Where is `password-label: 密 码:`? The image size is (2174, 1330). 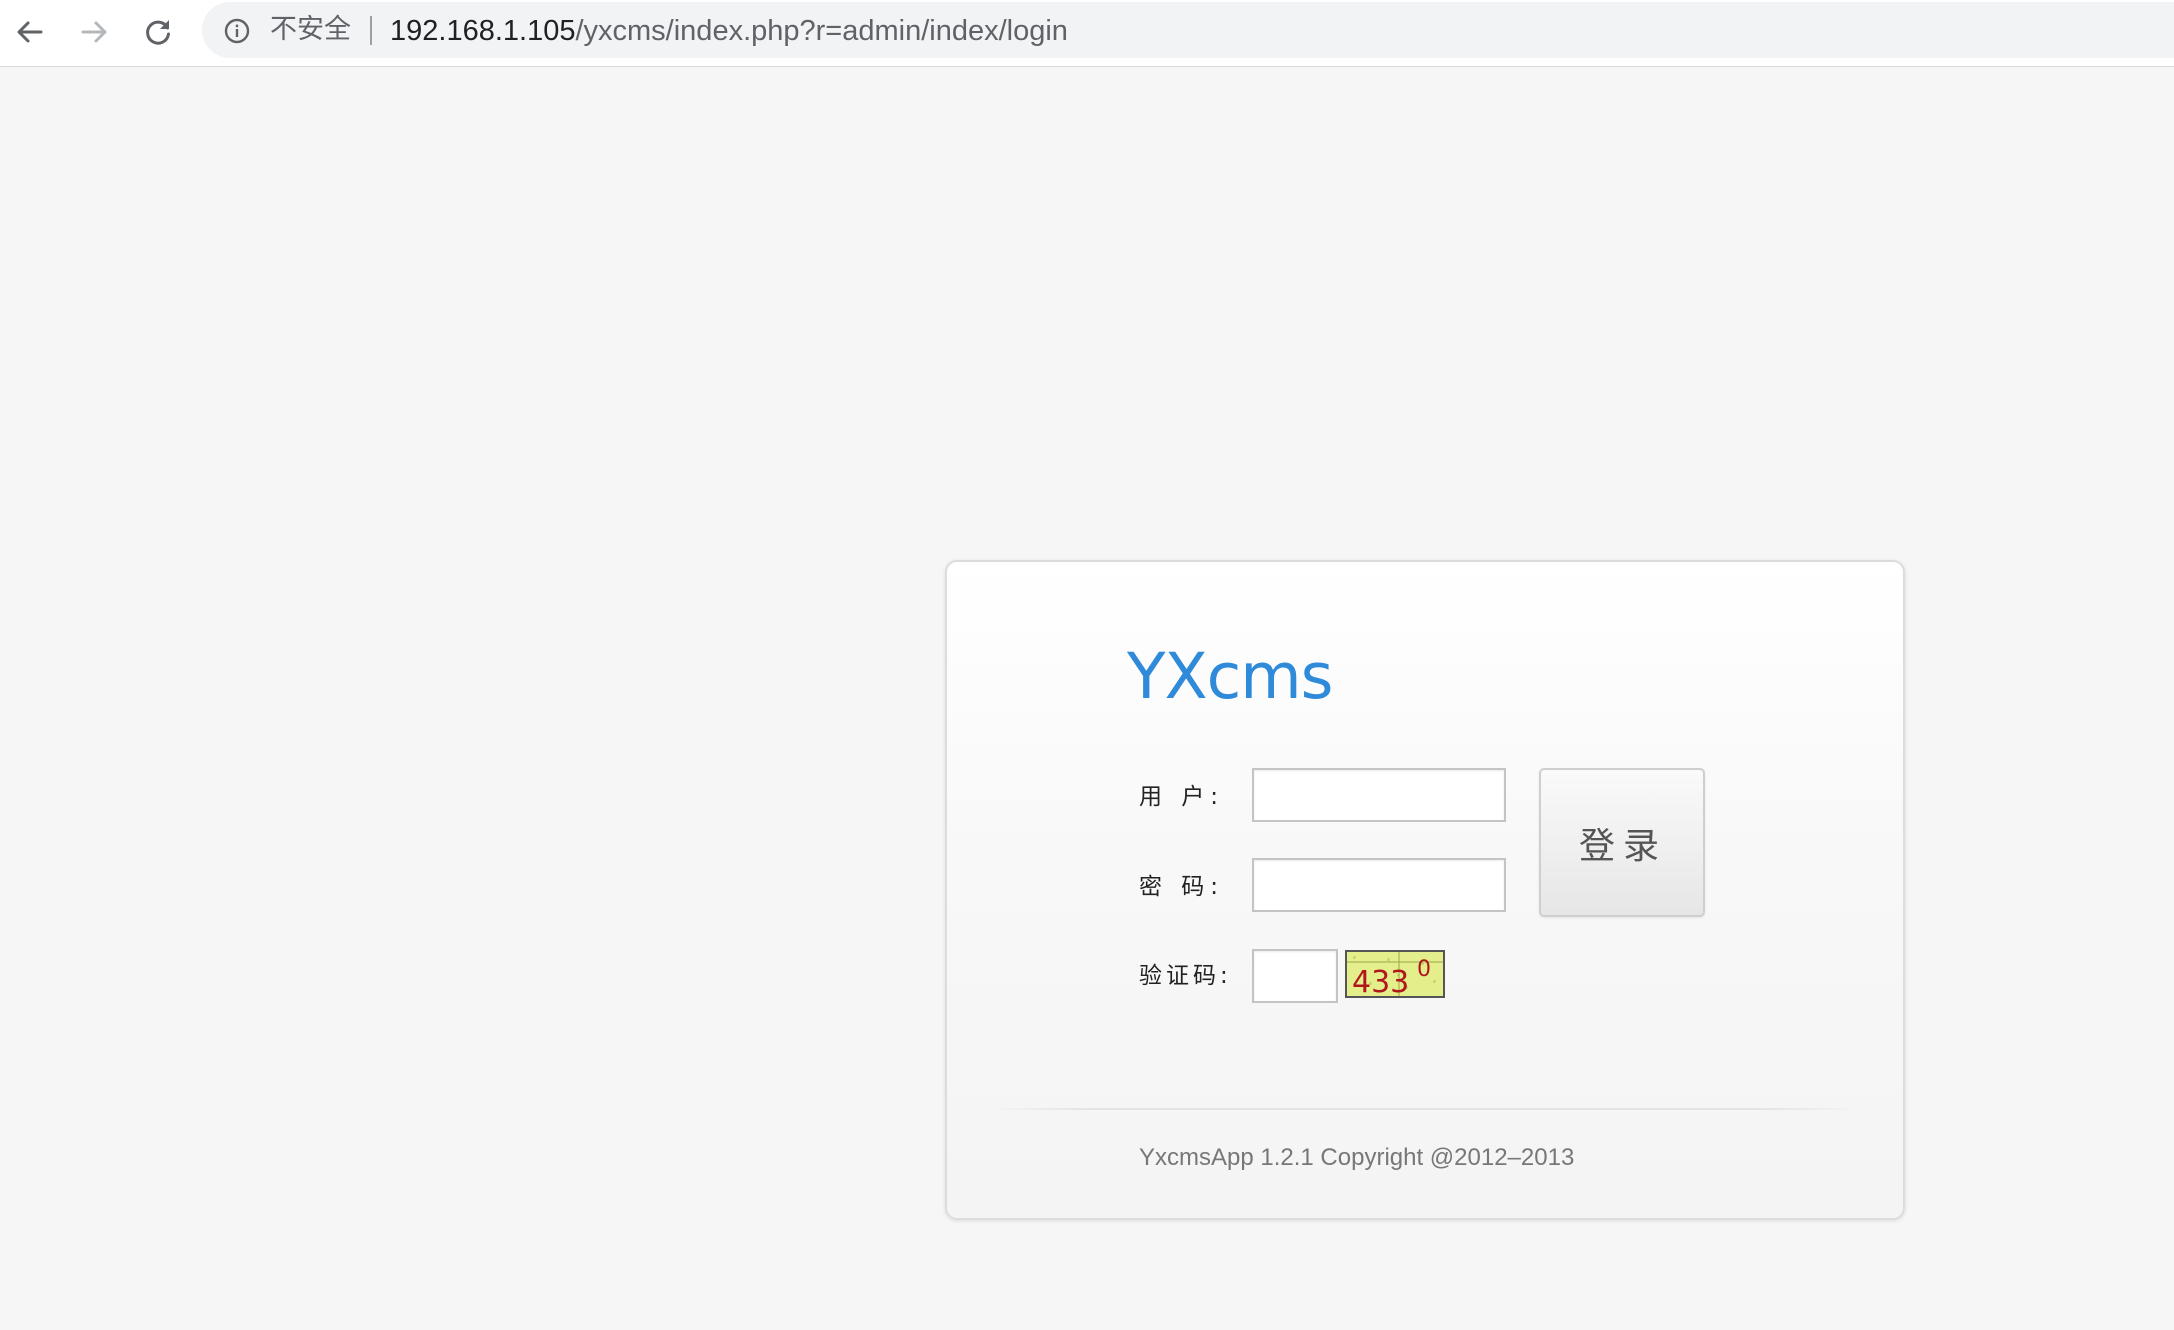 password-label: 密 码: is located at coordinates (1182, 887).